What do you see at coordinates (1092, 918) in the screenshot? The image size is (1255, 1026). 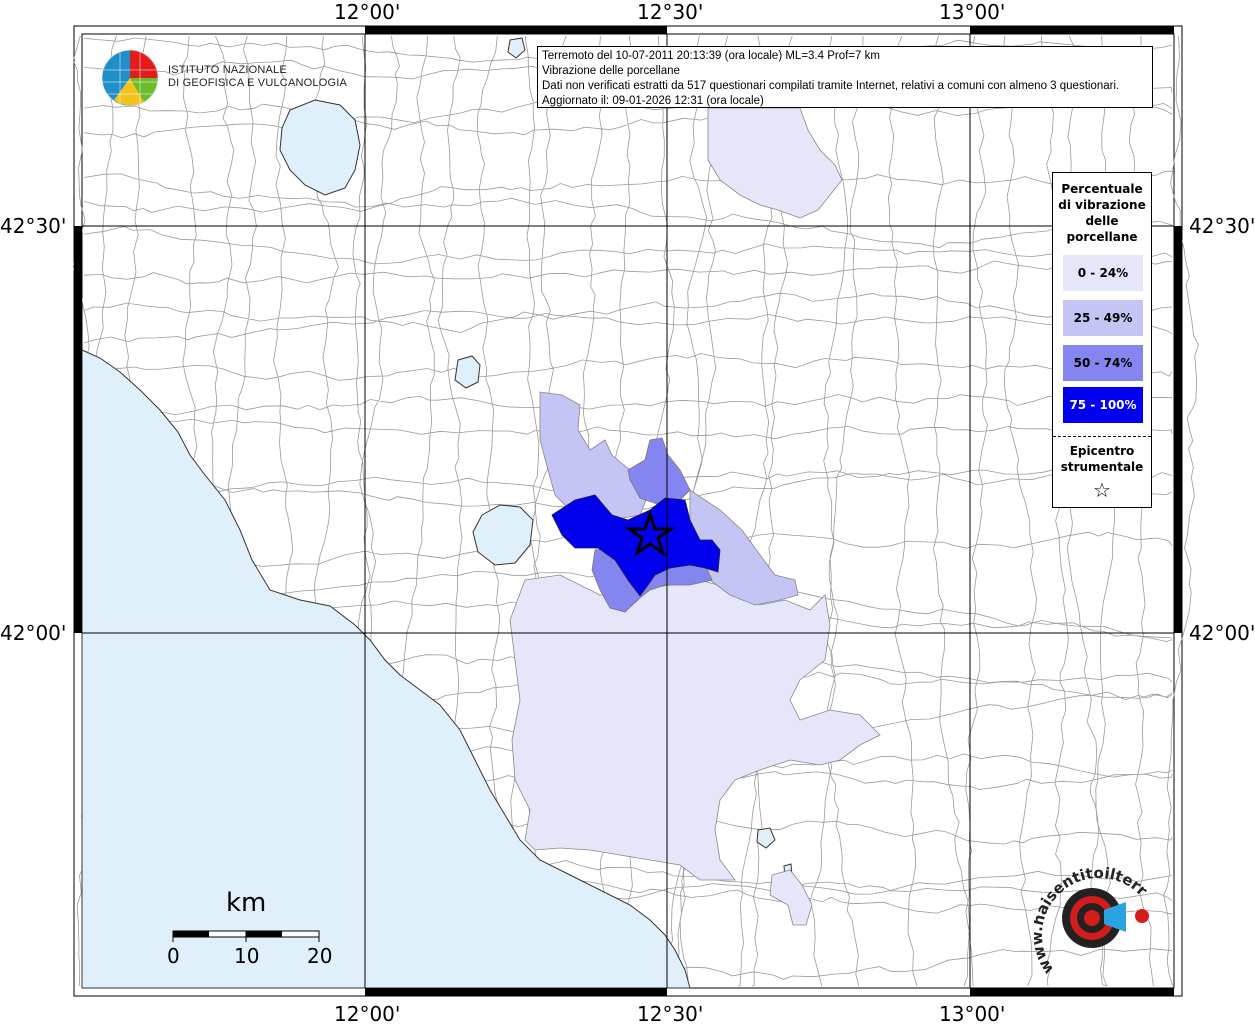 I see `haisentito-logo: www.haisentitoilterremoto.it` at bounding box center [1092, 918].